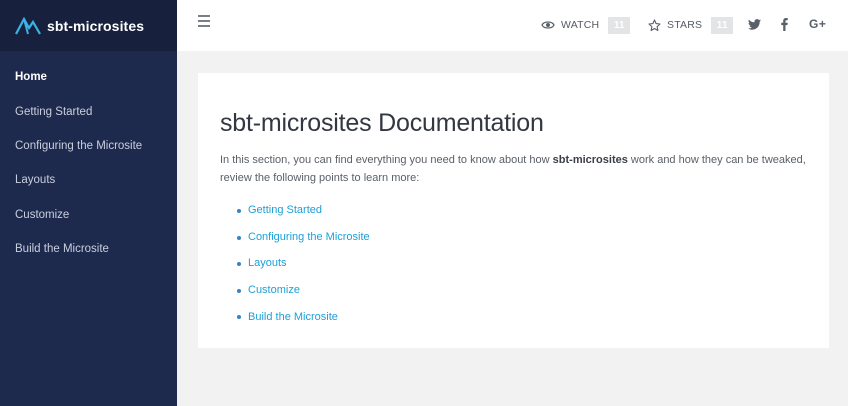 This screenshot has width=848, height=406. What do you see at coordinates (817, 24) in the screenshot?
I see `google-plus-icon: G+` at bounding box center [817, 24].